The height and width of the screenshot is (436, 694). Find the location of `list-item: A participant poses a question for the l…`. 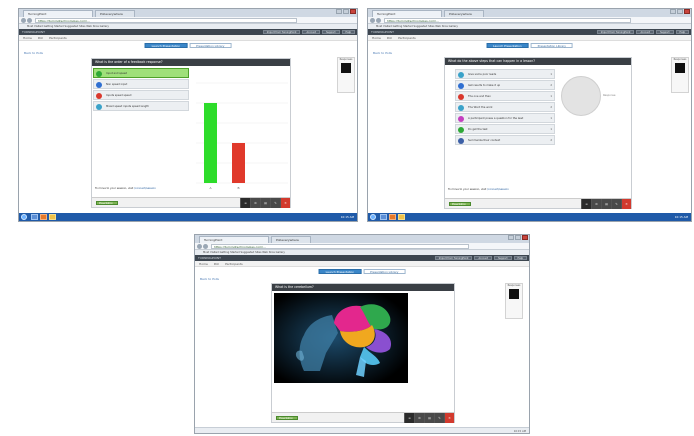

list-item: A participant poses a question for the l… is located at coordinates (505, 118).